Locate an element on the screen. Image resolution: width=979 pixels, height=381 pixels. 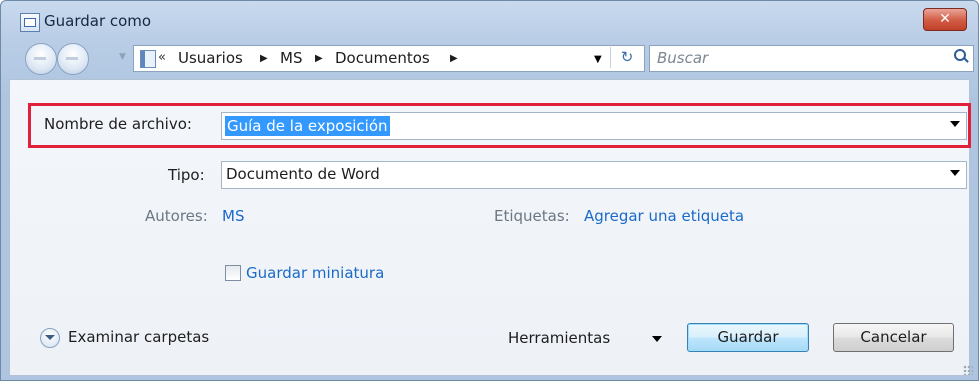
search-icon is located at coordinates (961, 56).